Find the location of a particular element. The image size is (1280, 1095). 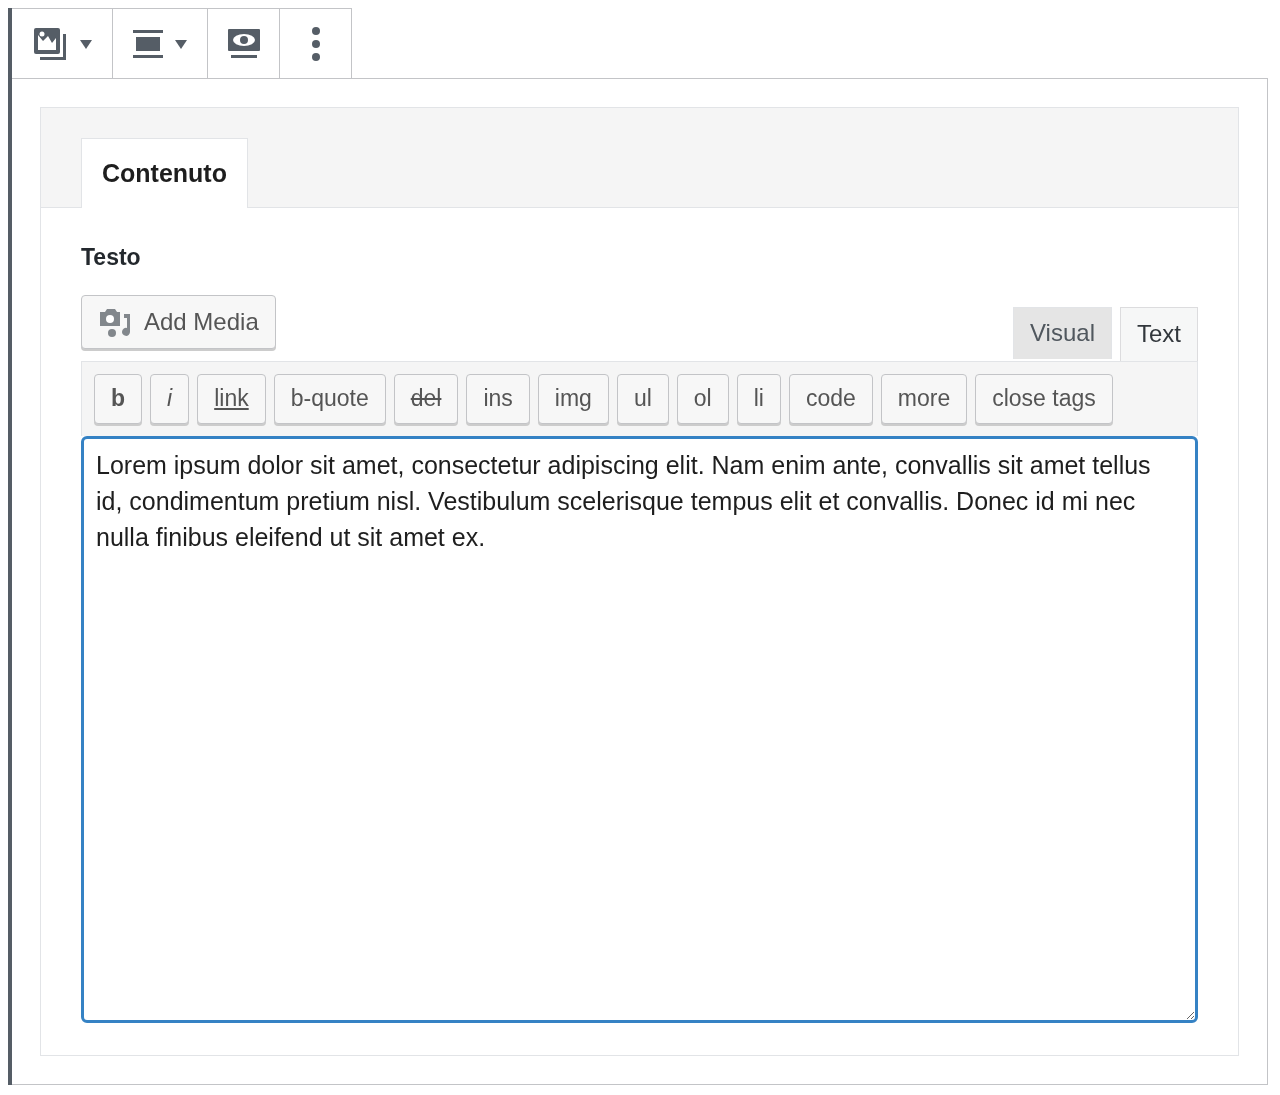

quicktag-button: more is located at coordinates (924, 398).